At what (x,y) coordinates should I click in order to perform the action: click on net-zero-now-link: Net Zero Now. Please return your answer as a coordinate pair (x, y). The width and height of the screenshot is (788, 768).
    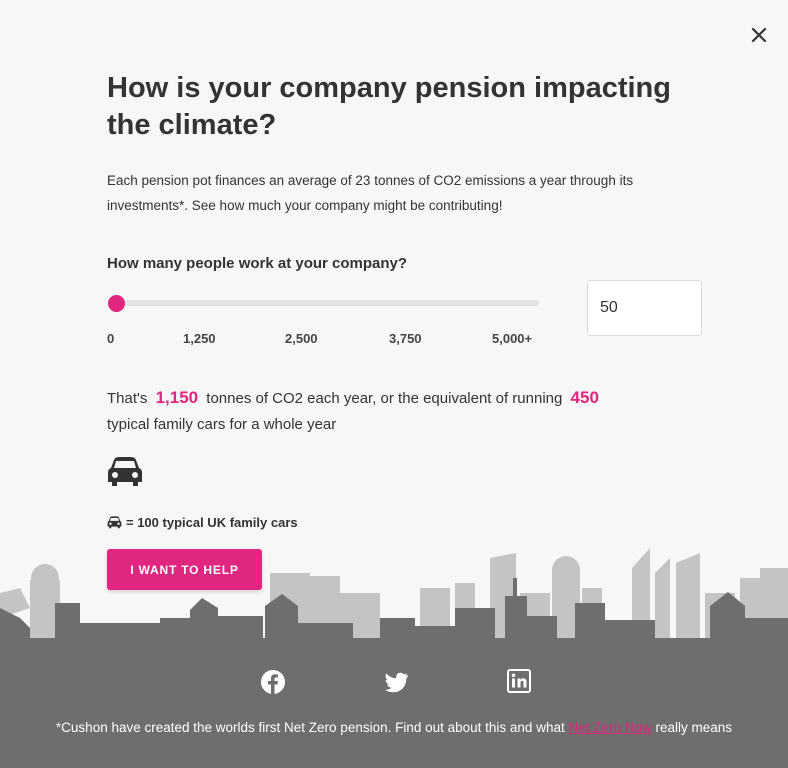
    Looking at the image, I should click on (609, 727).